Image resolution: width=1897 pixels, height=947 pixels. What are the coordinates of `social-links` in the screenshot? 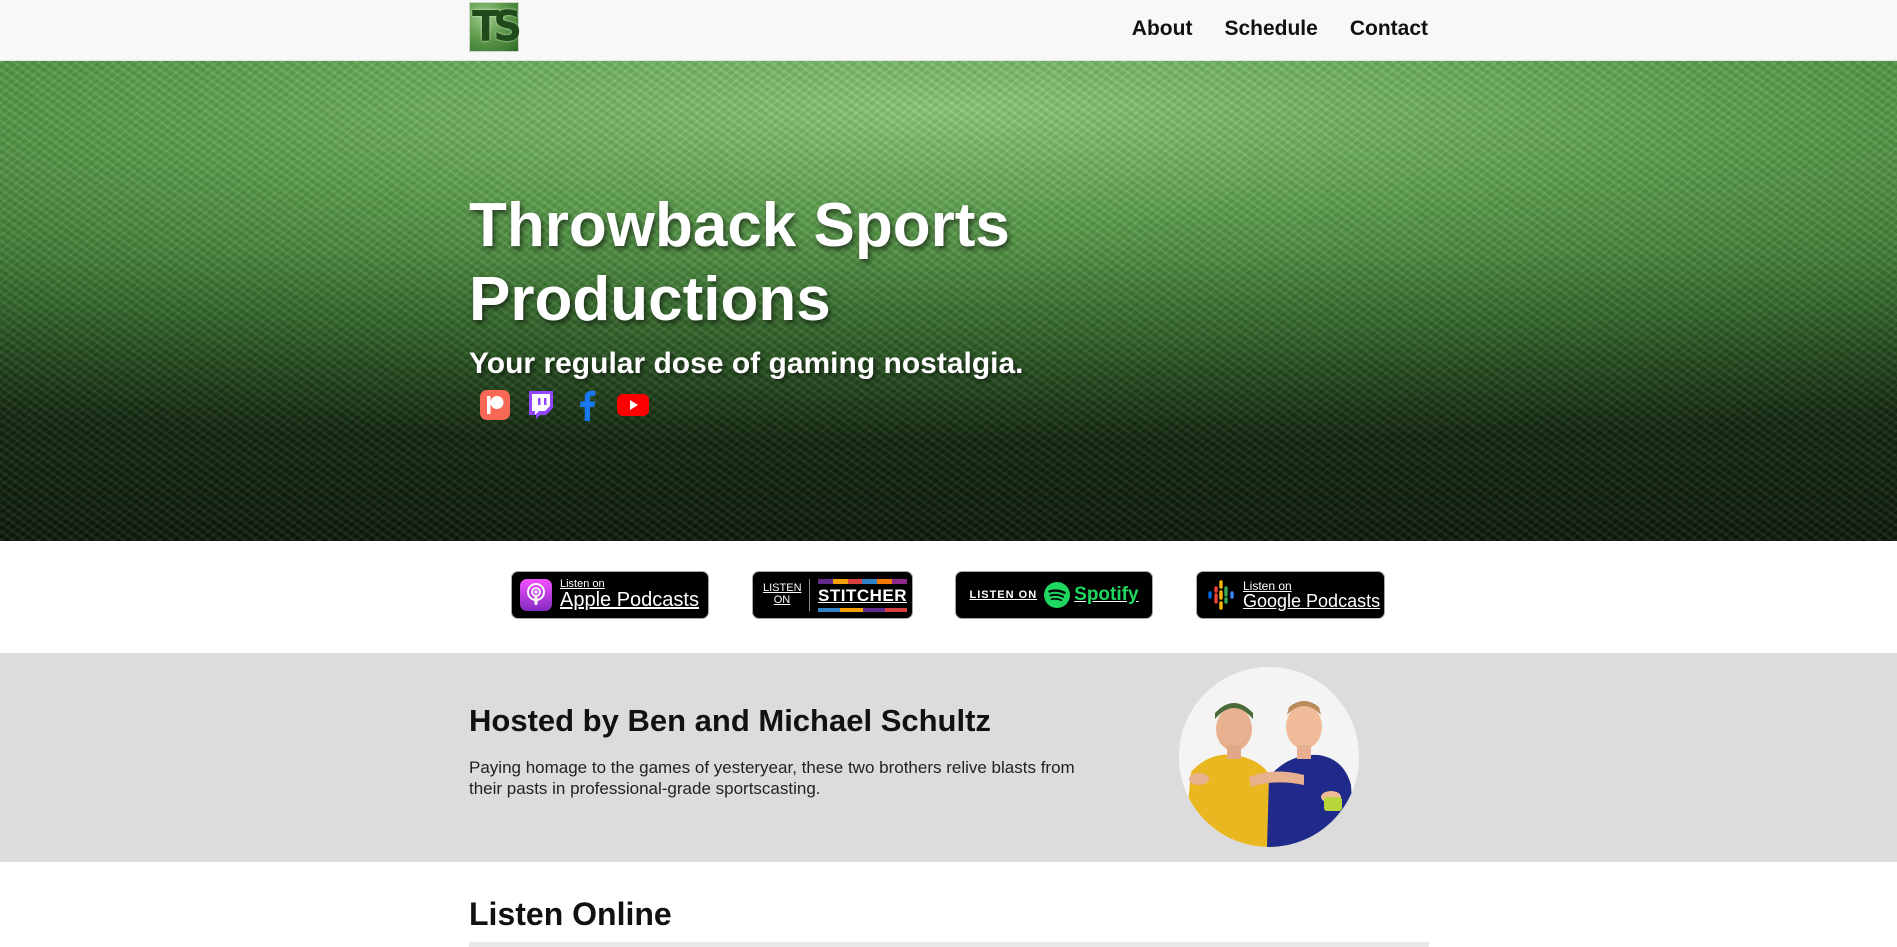 It's located at (564, 405).